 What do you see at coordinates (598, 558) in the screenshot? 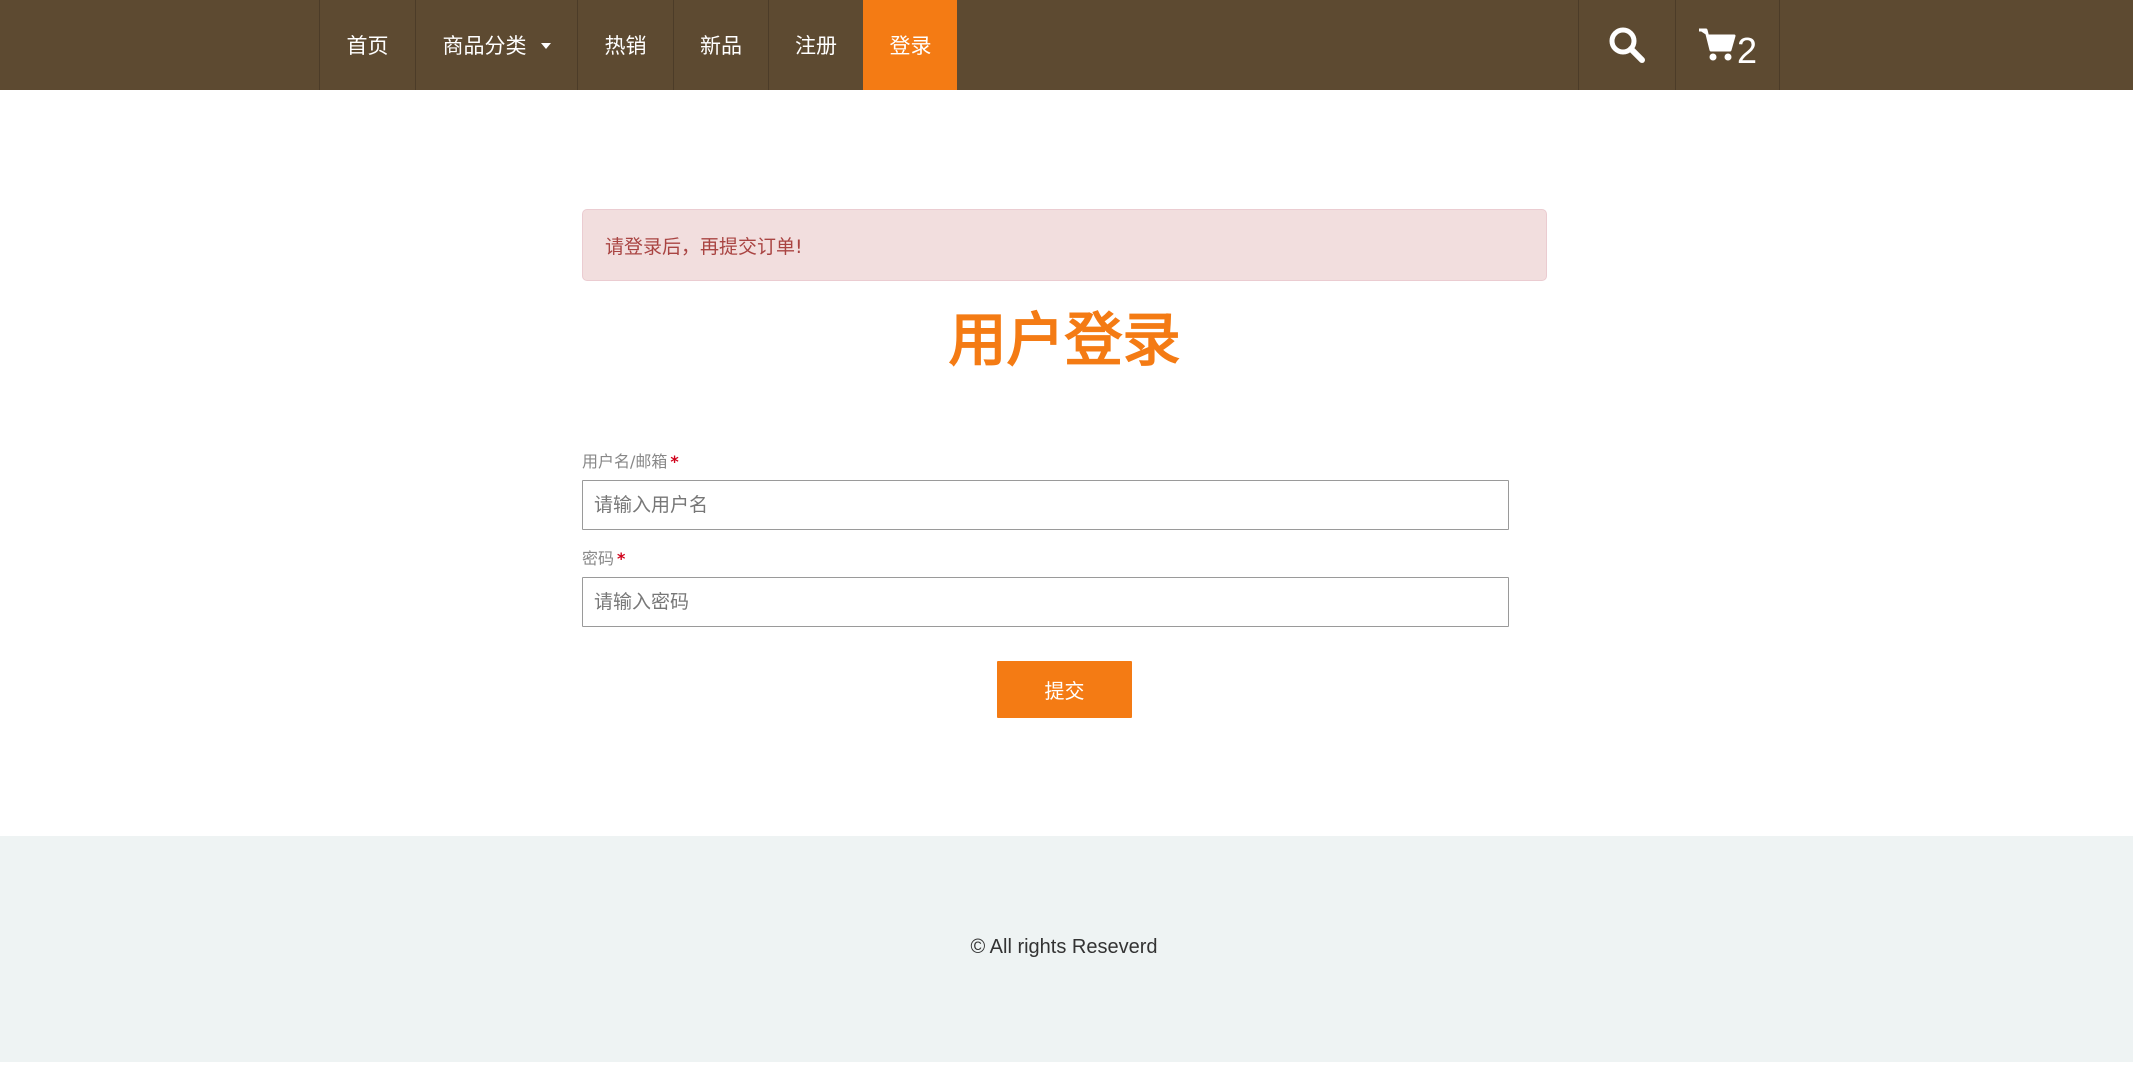
I see `password-label-text: 密码` at bounding box center [598, 558].